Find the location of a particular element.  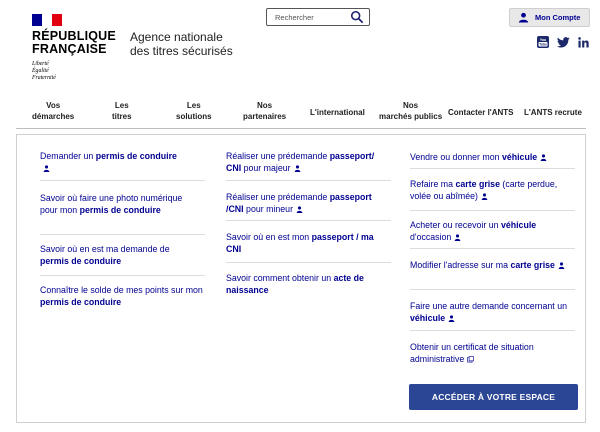

svg-text: You is located at coordinates (543, 40).